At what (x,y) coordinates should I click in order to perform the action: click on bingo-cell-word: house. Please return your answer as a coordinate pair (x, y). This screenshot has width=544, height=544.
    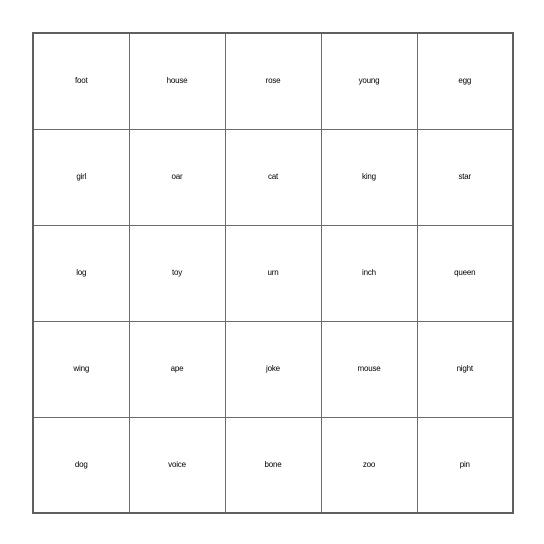
    Looking at the image, I should click on (177, 81).